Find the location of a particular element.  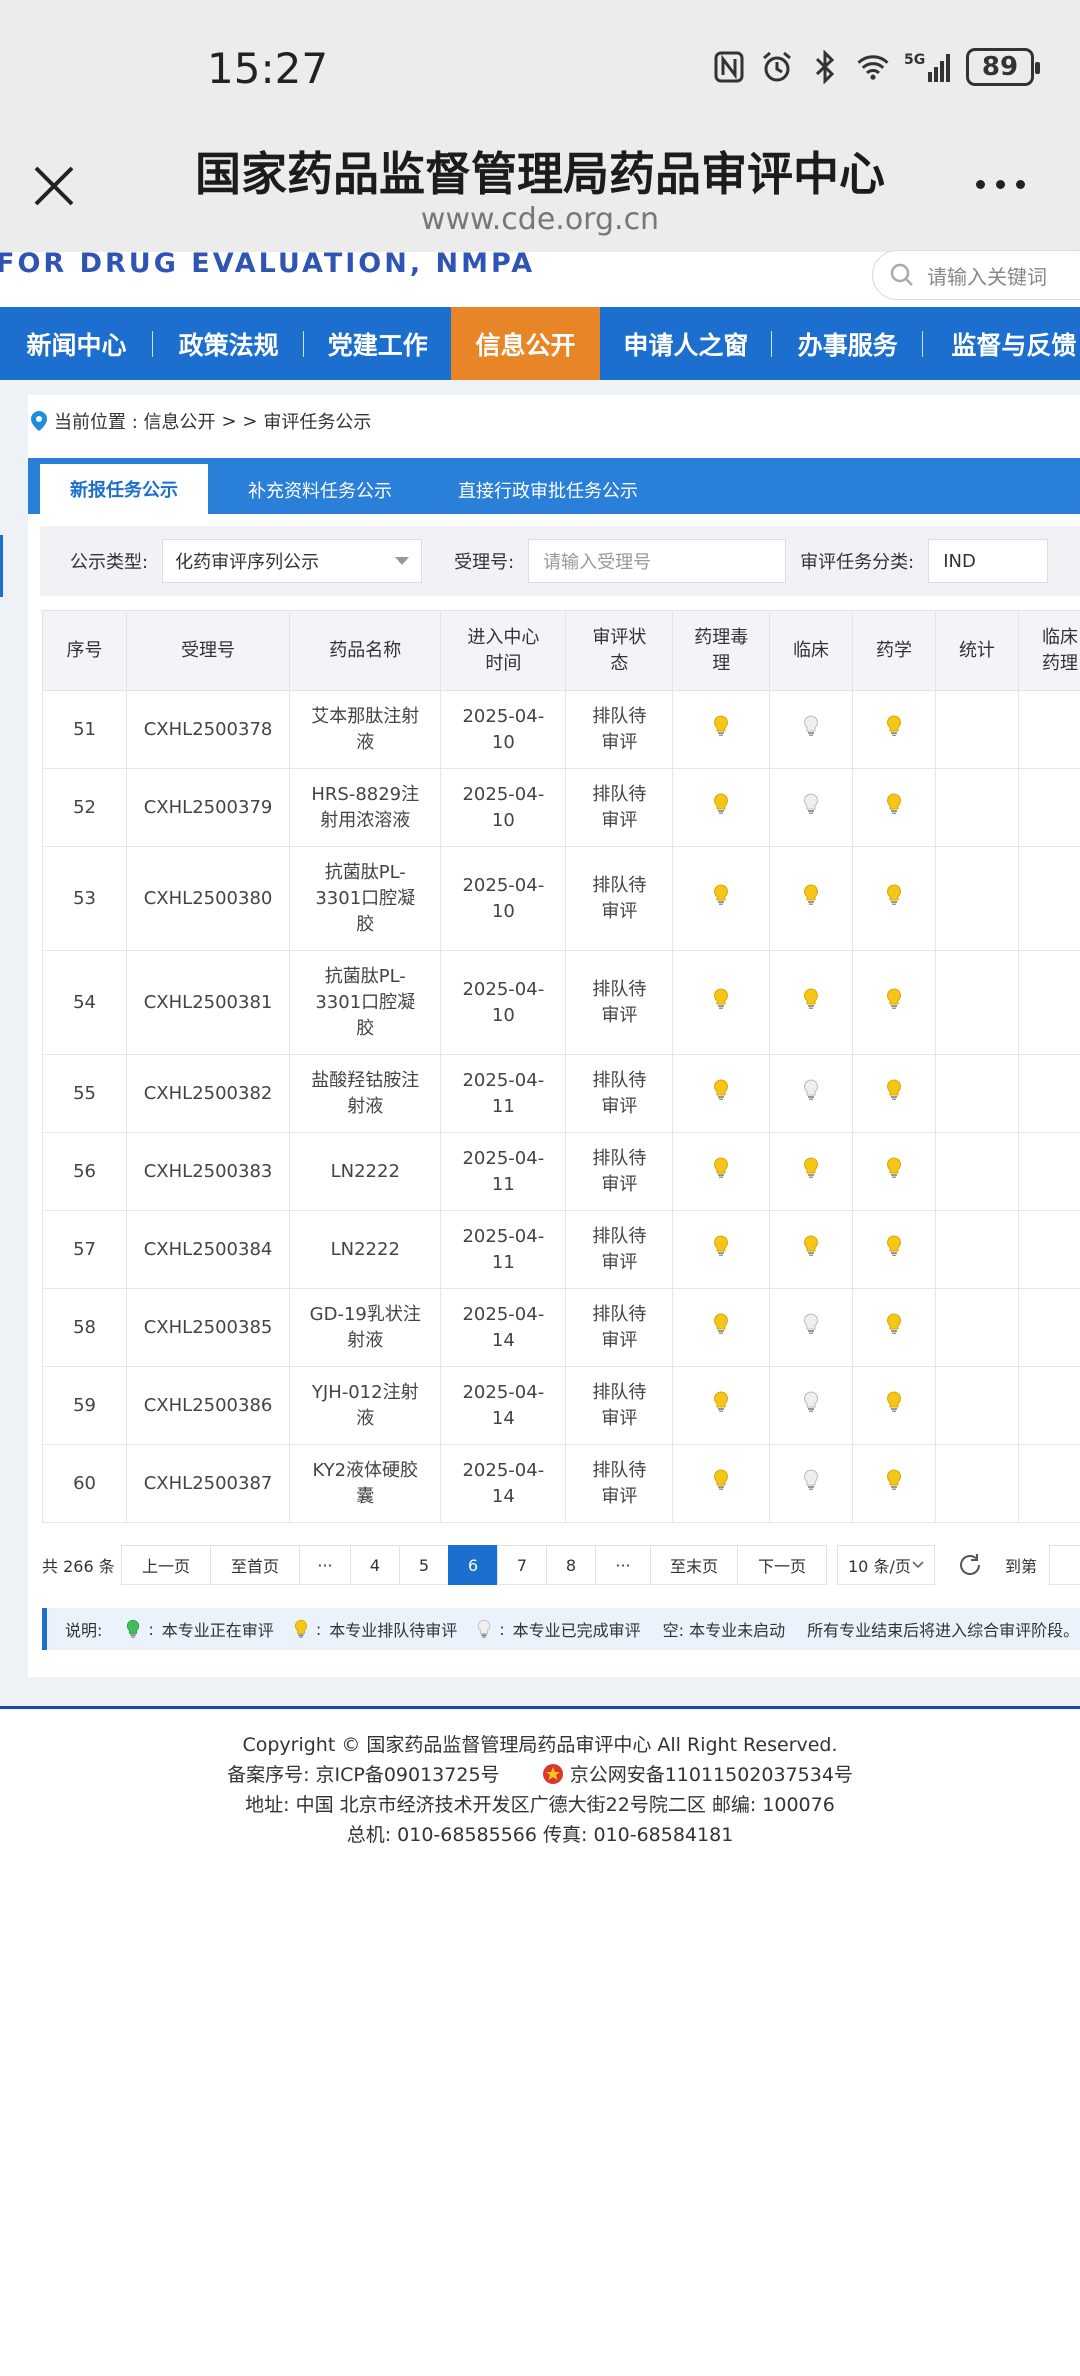

legend-yellow-text: 本专业排队待审评 is located at coordinates (393, 1630).